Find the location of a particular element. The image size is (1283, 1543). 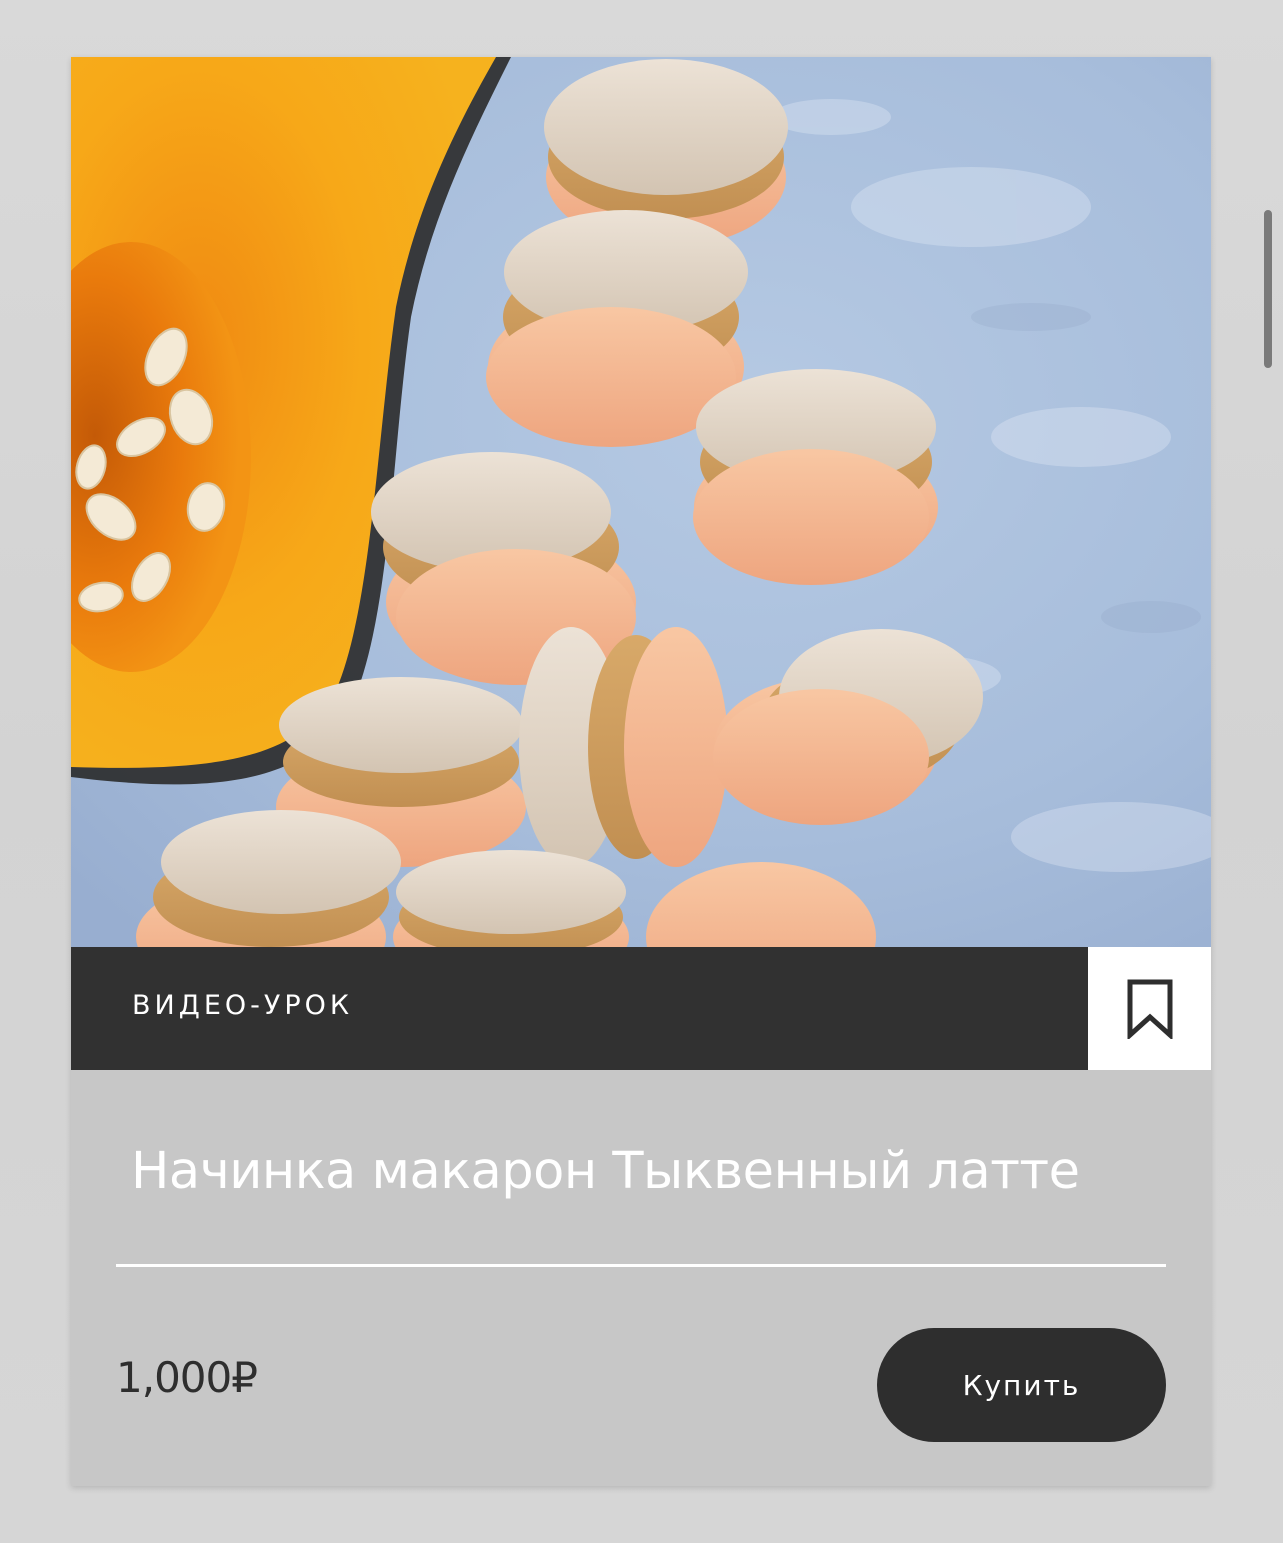

product-price: 1,000₽ is located at coordinates (187, 1377).